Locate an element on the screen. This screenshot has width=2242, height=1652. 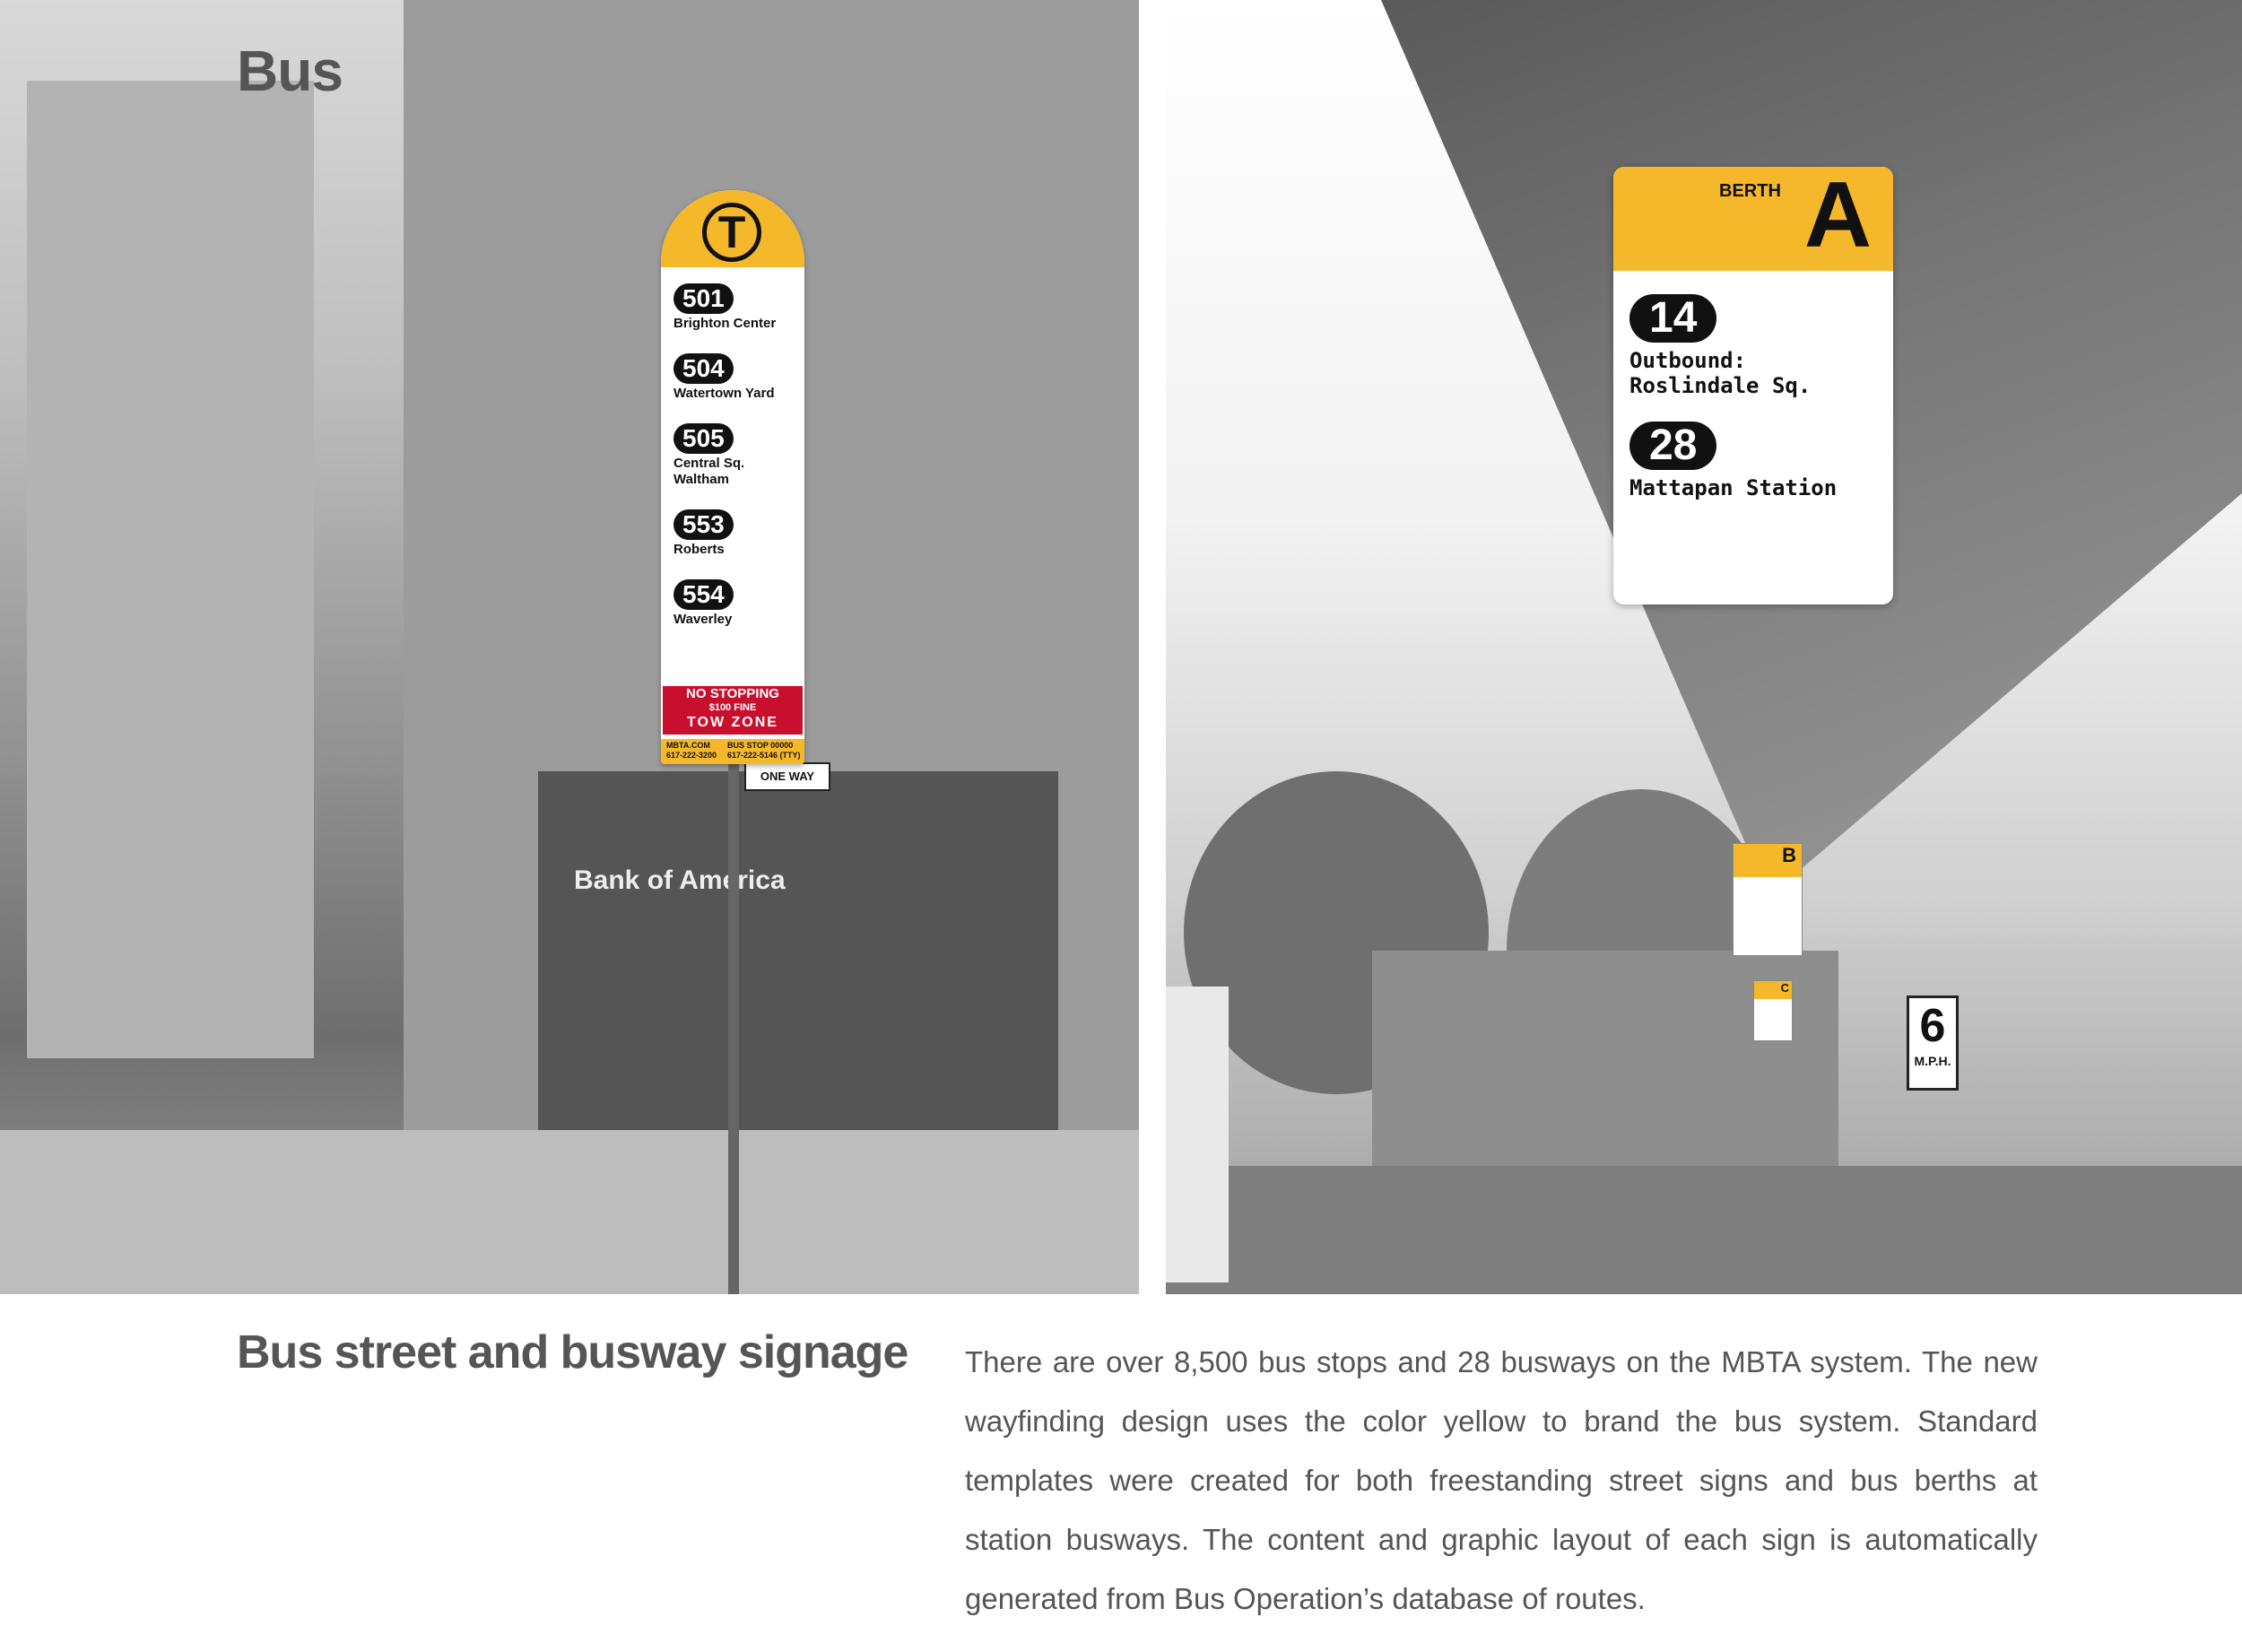
no-stopping-line2: $100 FINE is located at coordinates (733, 707).